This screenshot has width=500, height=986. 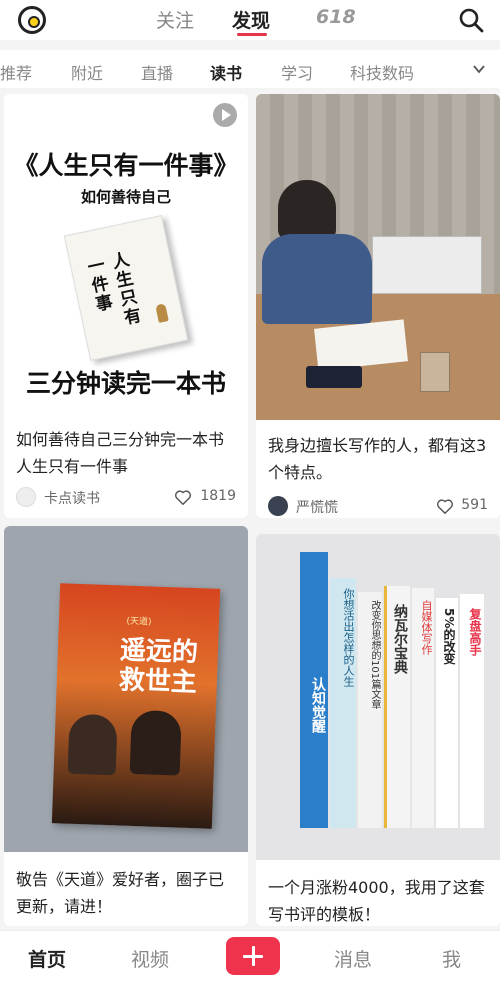 What do you see at coordinates (307, 210) in the screenshot?
I see `person-hair` at bounding box center [307, 210].